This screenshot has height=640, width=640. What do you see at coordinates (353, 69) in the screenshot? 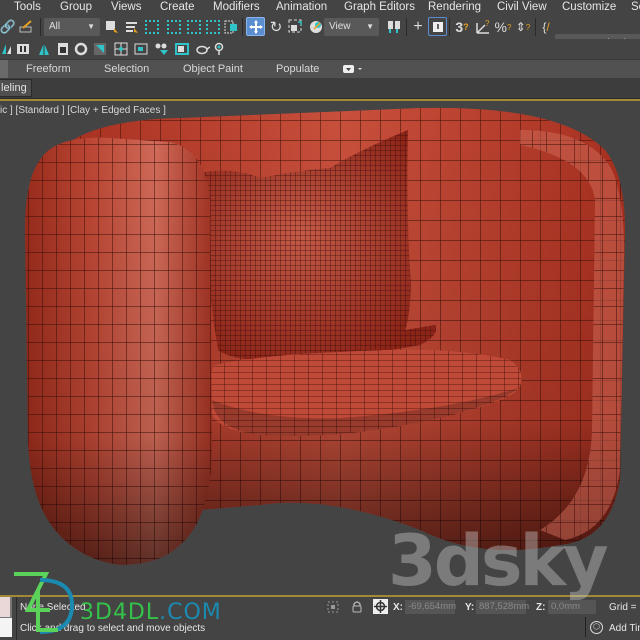
I see `ribbon-options-icon` at bounding box center [353, 69].